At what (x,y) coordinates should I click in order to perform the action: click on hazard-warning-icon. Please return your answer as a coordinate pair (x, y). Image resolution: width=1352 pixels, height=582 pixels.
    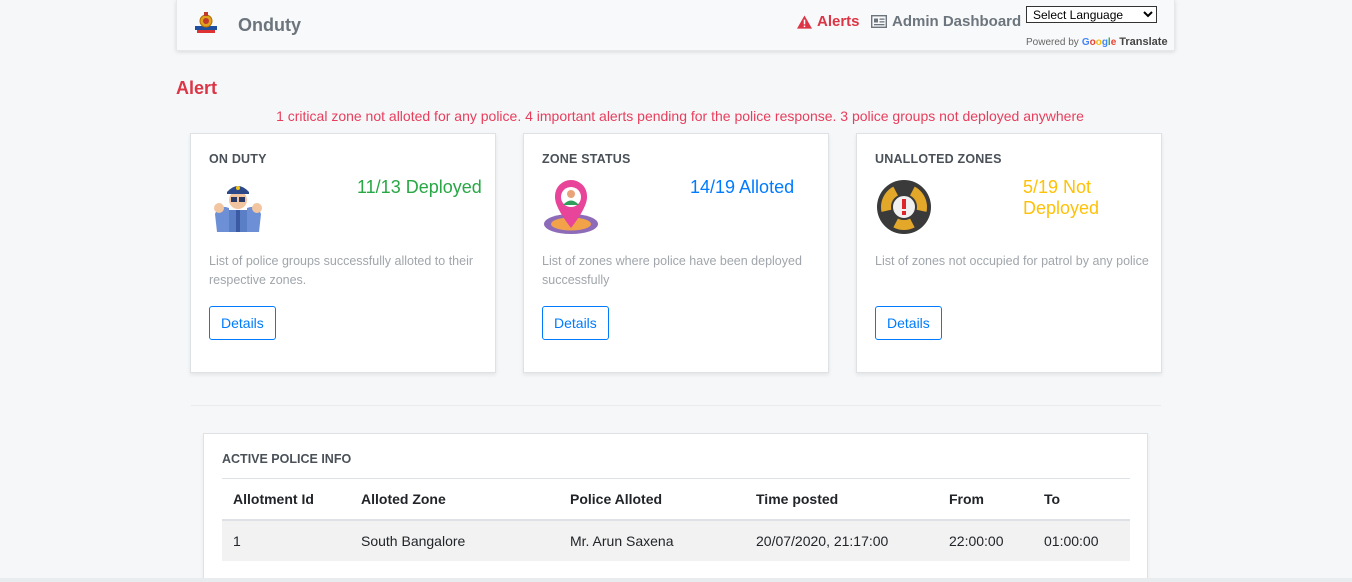
    Looking at the image, I should click on (904, 207).